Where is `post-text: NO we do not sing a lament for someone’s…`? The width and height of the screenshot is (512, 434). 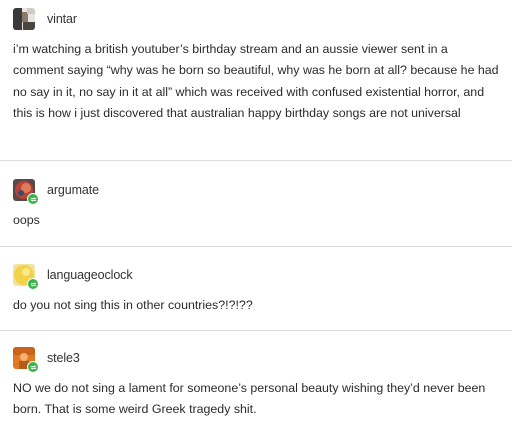
post-text: NO we do not sing a lament for someone’s… is located at coordinates (249, 399).